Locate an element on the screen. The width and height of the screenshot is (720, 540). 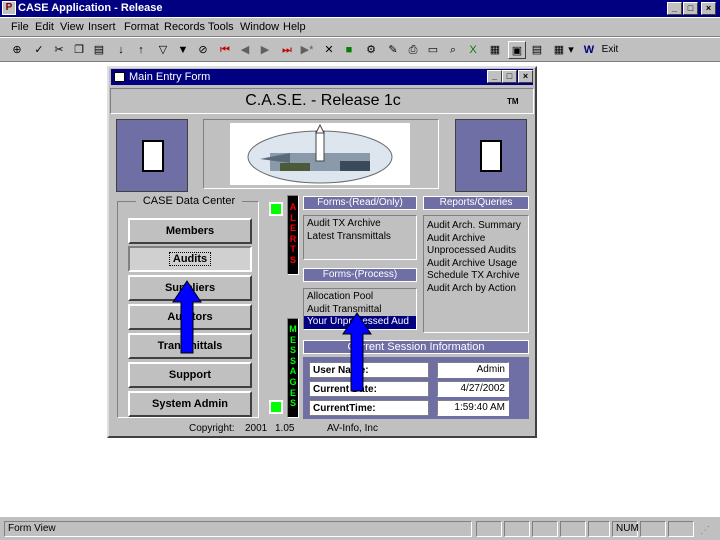
cut-icon: ✂ is located at coordinates (59, 50).